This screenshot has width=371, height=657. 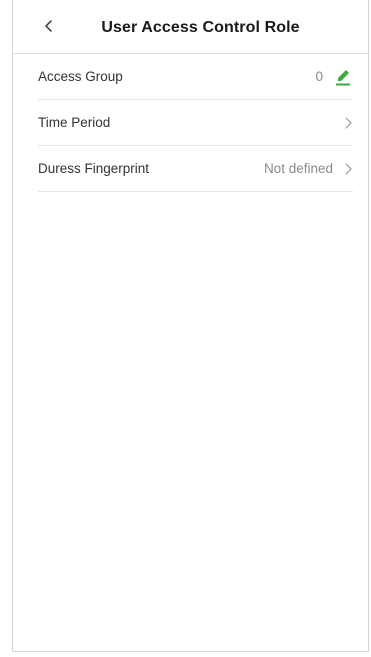 I want to click on access-group-label: Access Group, so click(x=80, y=76).